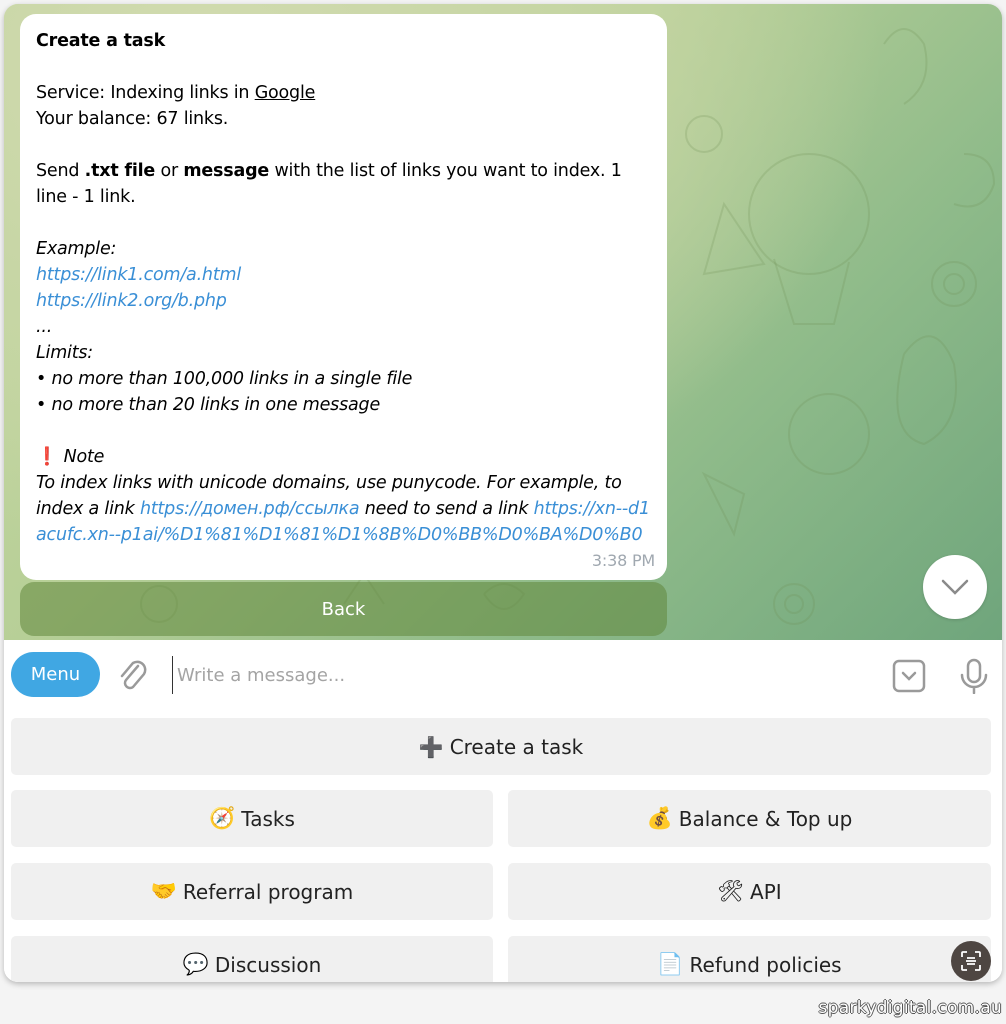 The image size is (1006, 1024). What do you see at coordinates (268, 891) in the screenshot?
I see `kb-button-label: Referral program` at bounding box center [268, 891].